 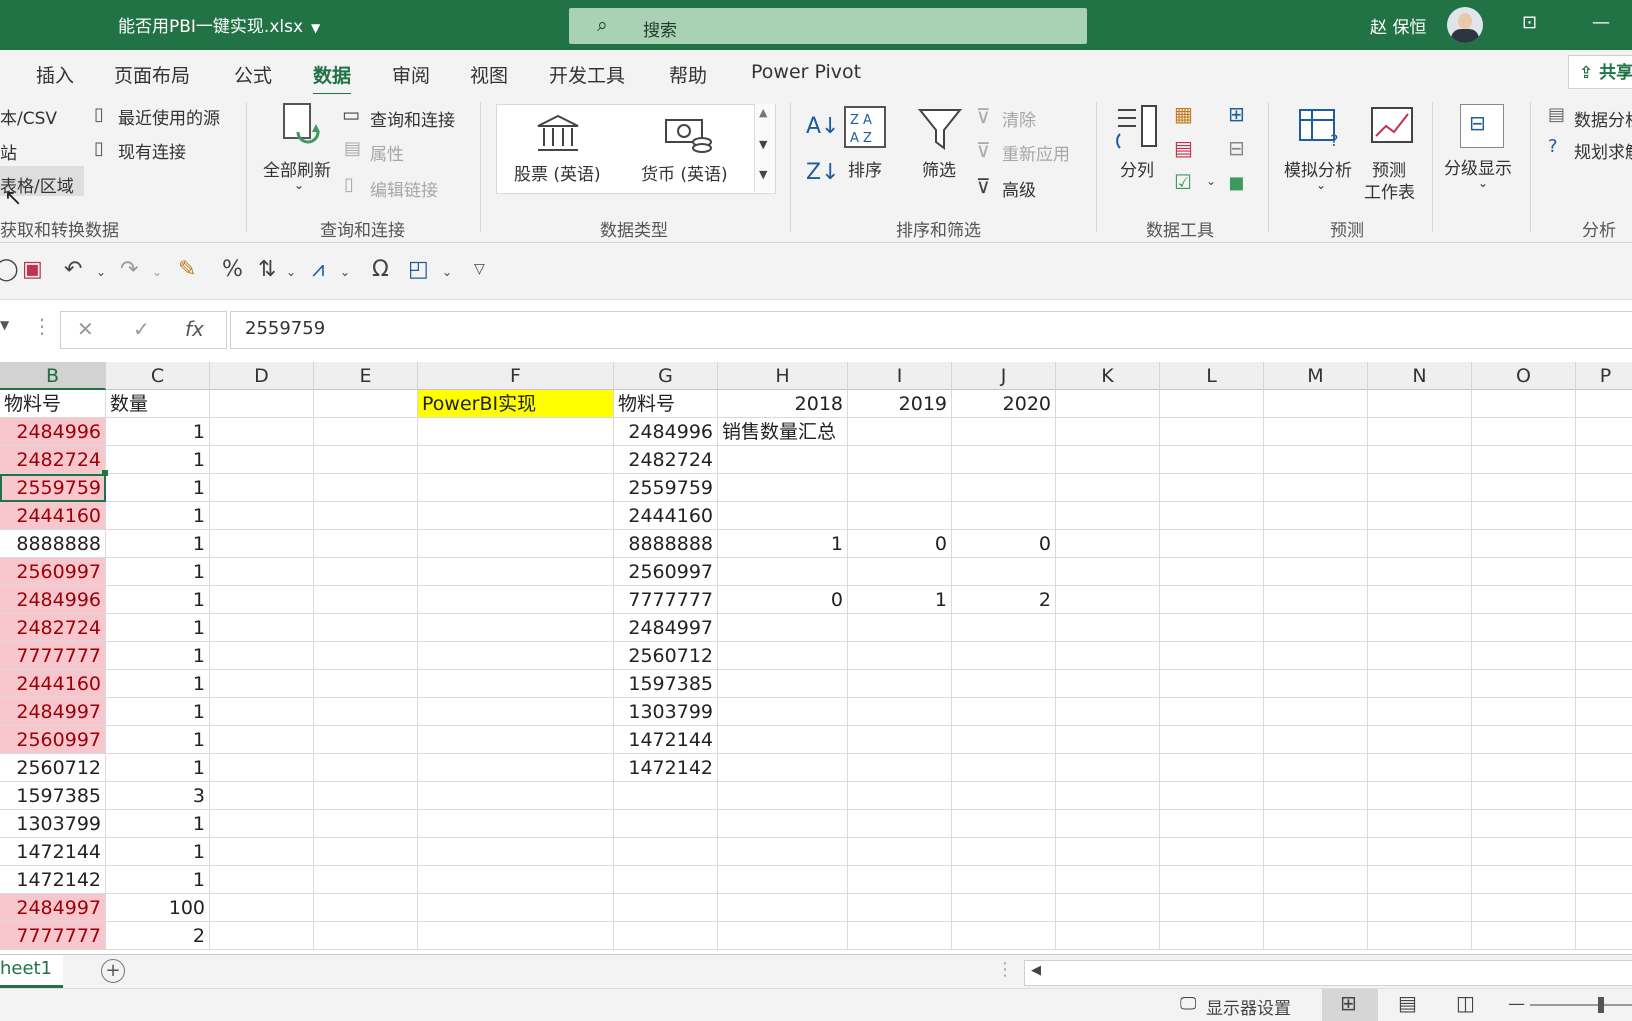 I want to click on tab-formulas: 公式, so click(x=253, y=74).